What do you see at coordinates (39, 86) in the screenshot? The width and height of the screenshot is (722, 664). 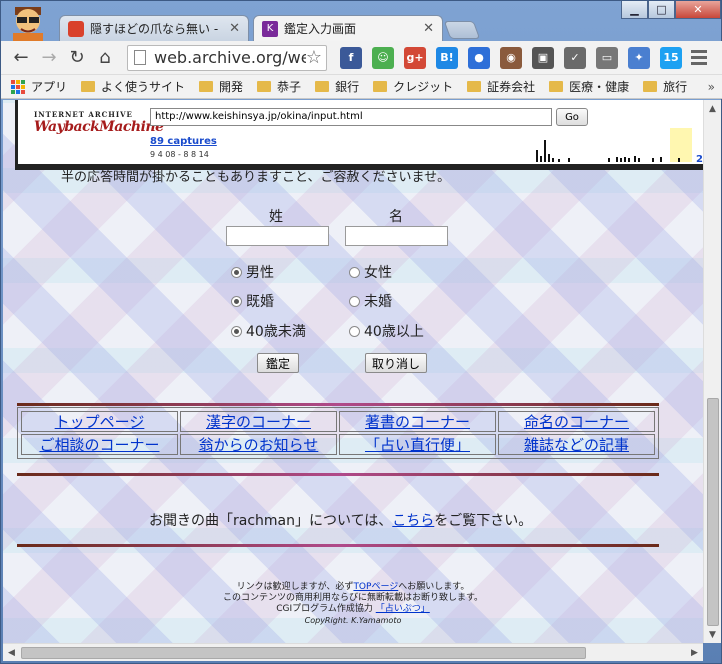 I see `bookmark-item: アプリ` at bounding box center [39, 86].